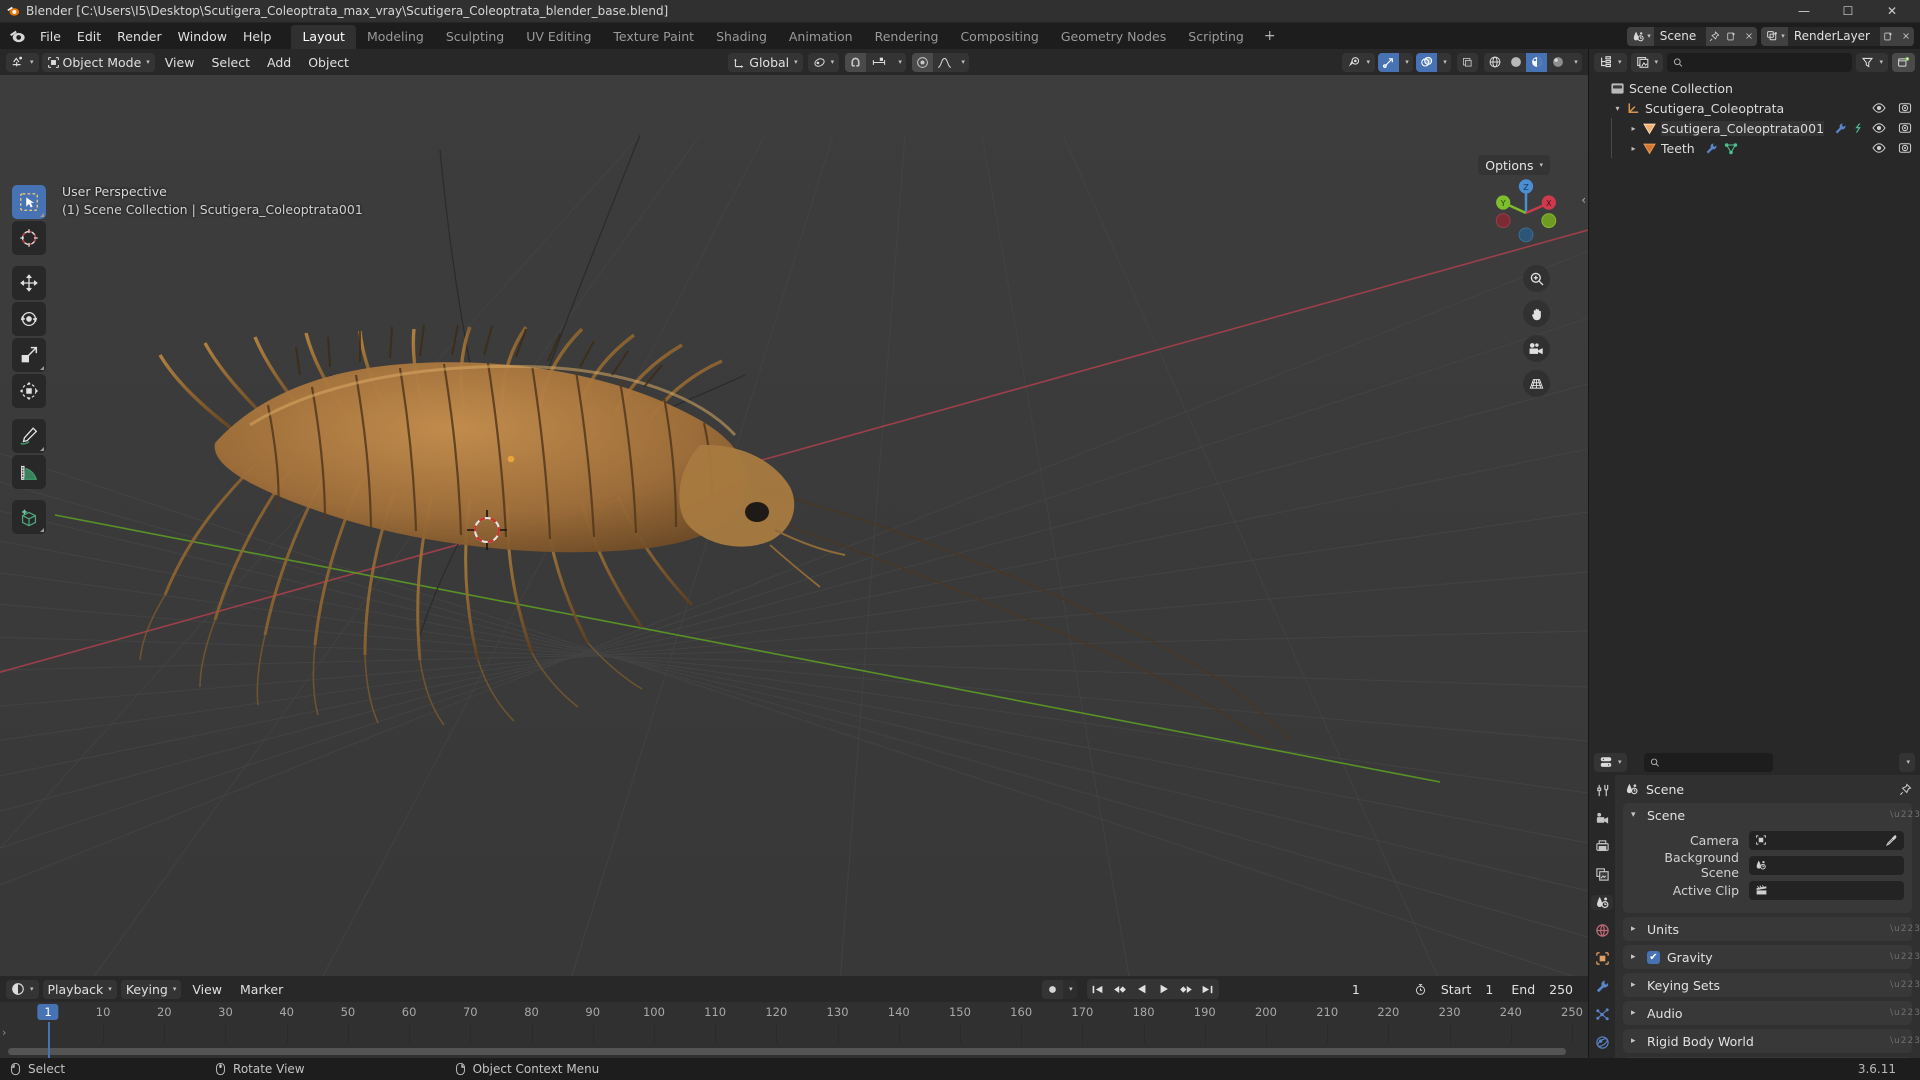 The height and width of the screenshot is (1080, 1920). I want to click on menu-help: Help, so click(257, 36).